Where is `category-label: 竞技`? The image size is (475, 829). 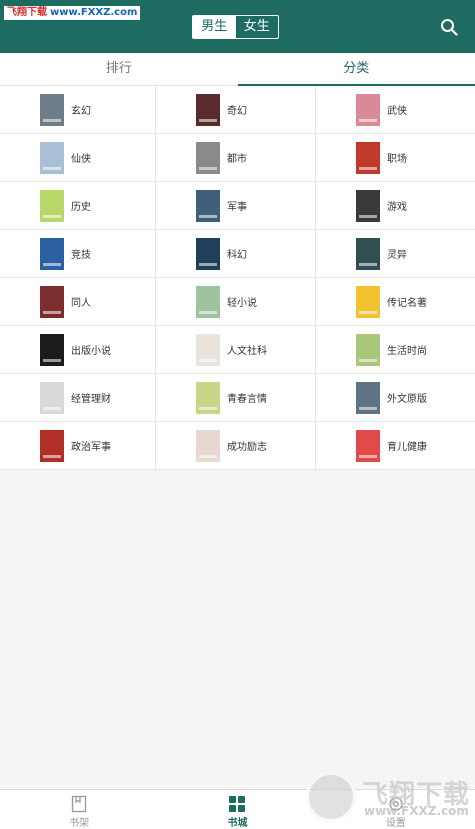 category-label: 竞技 is located at coordinates (81, 255).